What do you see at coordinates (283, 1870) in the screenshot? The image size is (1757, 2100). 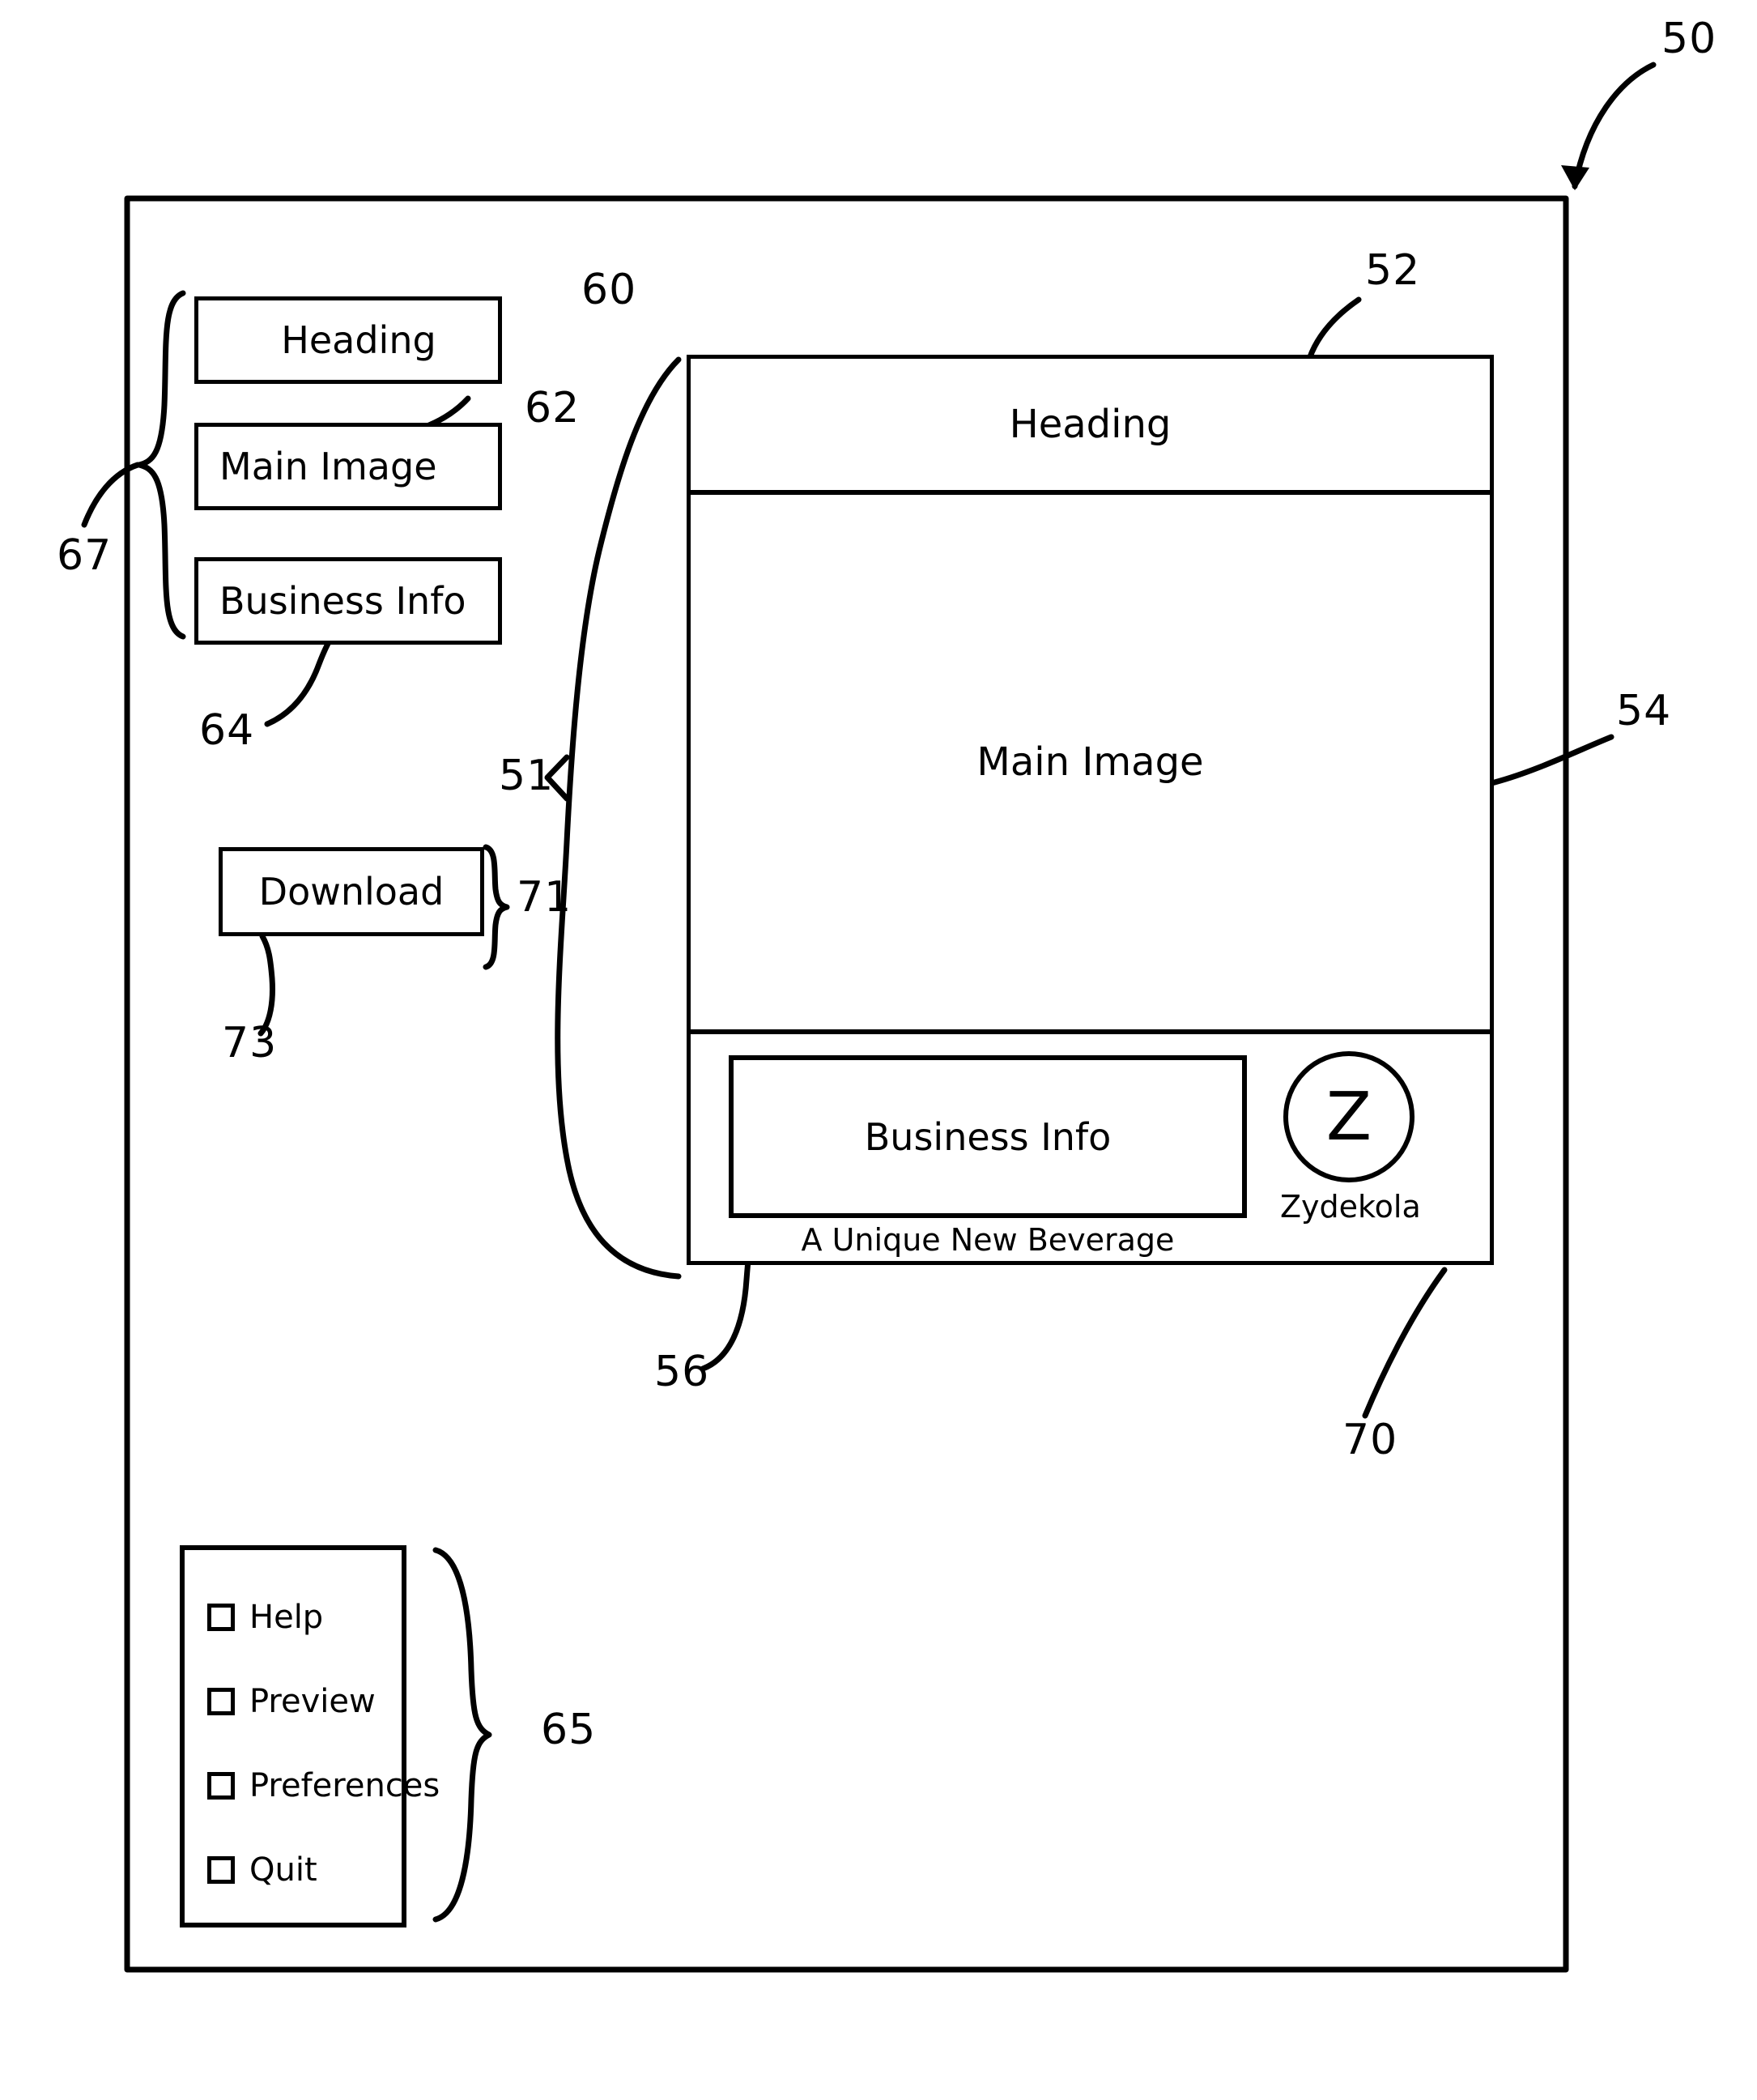 I see `menu-item-quit-label: Quit` at bounding box center [283, 1870].